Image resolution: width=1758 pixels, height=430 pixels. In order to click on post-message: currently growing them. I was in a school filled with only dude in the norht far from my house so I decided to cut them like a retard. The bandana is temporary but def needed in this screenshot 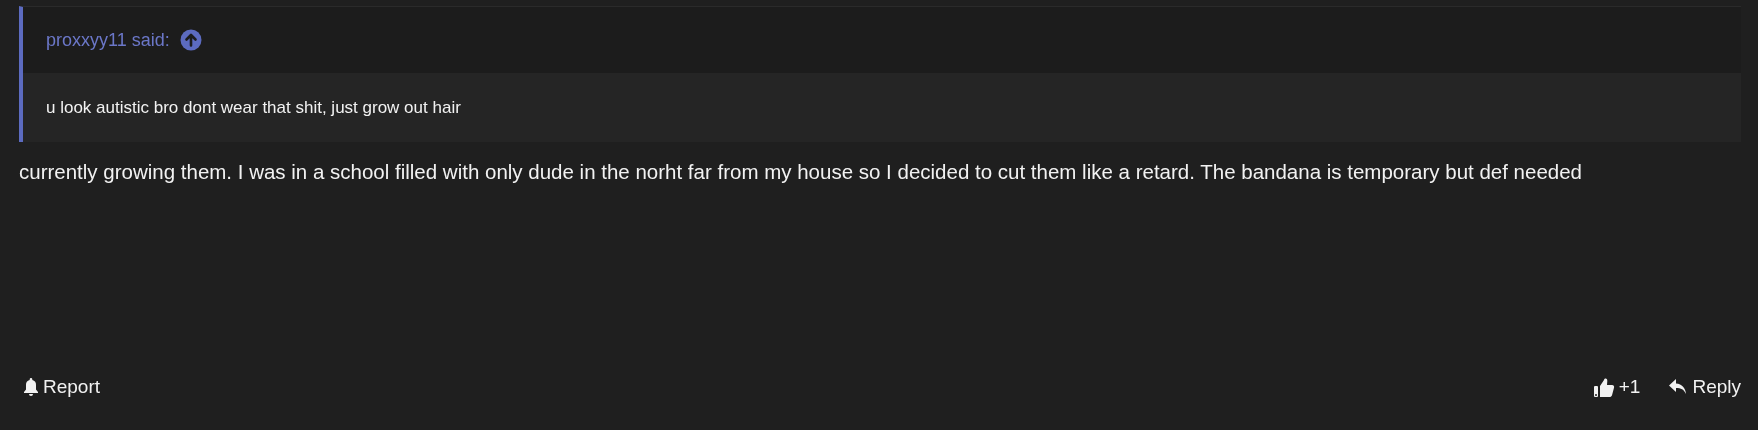, I will do `click(801, 172)`.